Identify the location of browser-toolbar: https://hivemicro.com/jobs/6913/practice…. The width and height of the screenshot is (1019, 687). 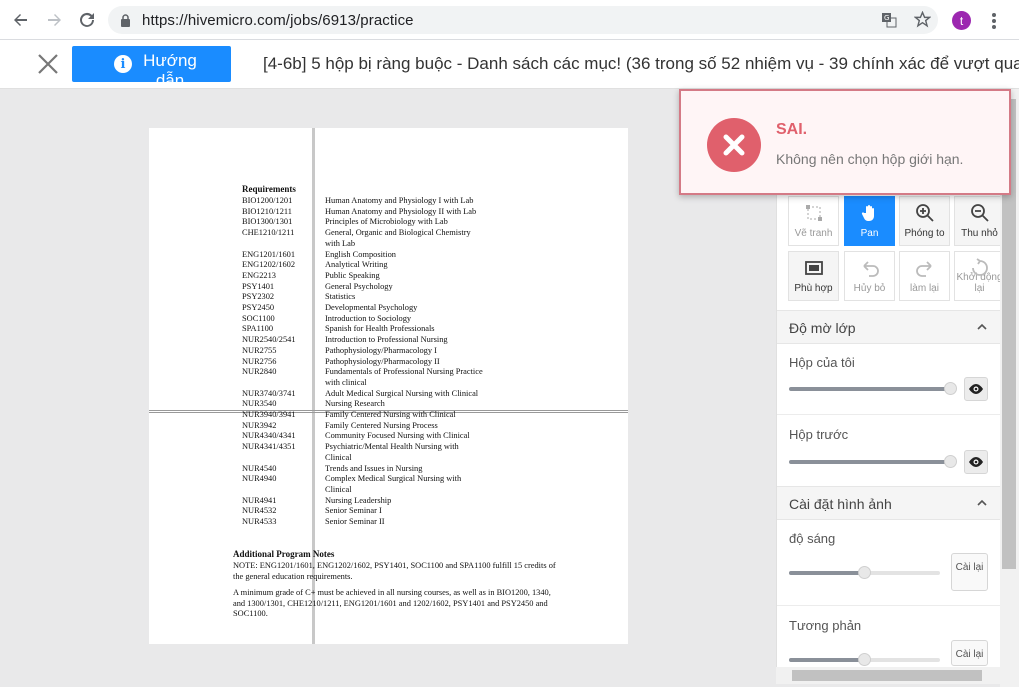
(509, 20).